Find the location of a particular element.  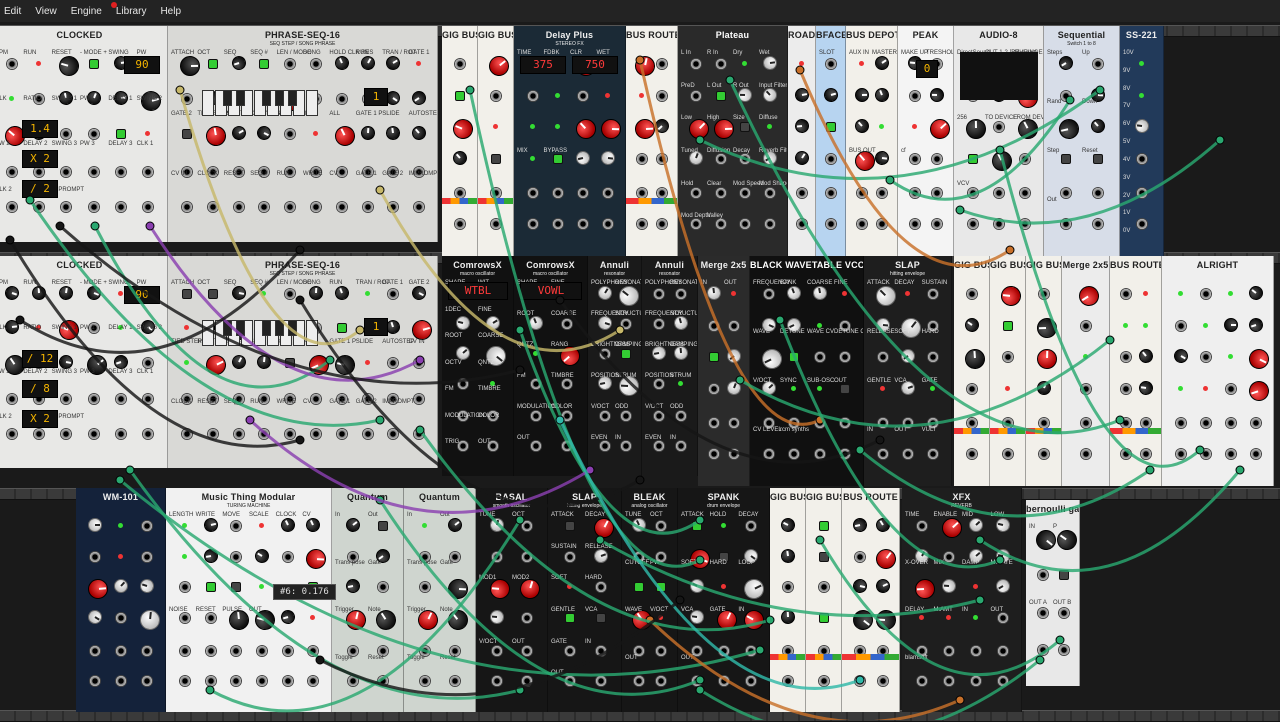

module-busroute1: BUS ROUTE is located at coordinates (652, 141).